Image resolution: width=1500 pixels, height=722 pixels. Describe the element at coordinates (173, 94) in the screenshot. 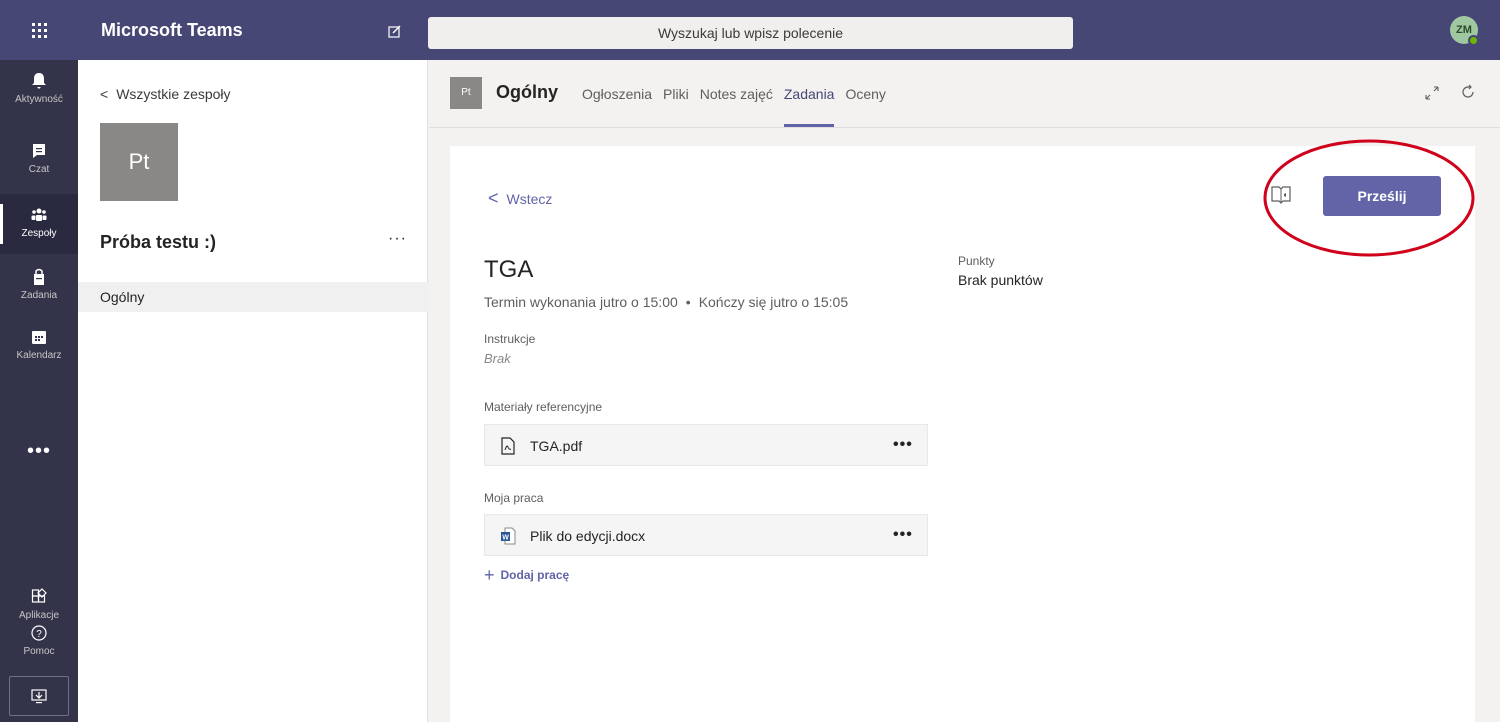

I see `all-teams-label: Wszystkie zespoły` at that location.